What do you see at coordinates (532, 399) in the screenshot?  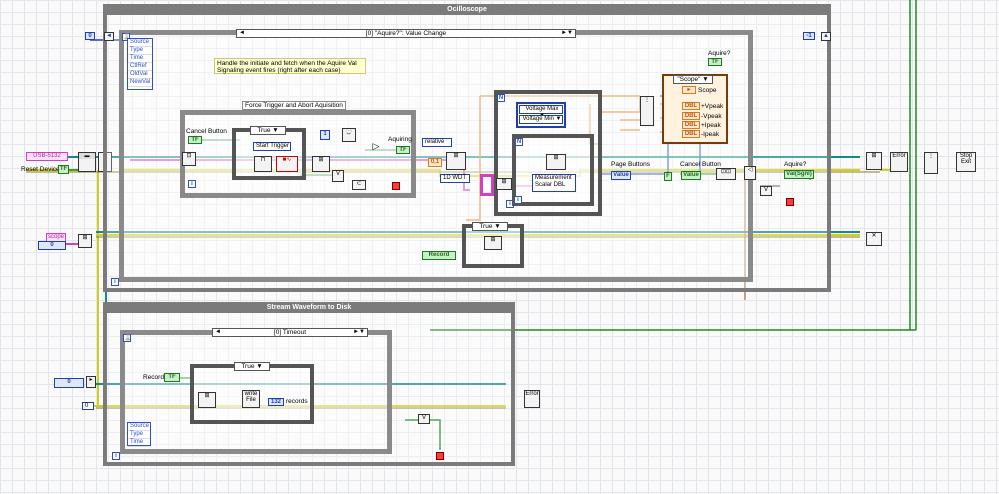 I see `stream-error-out: Error` at bounding box center [532, 399].